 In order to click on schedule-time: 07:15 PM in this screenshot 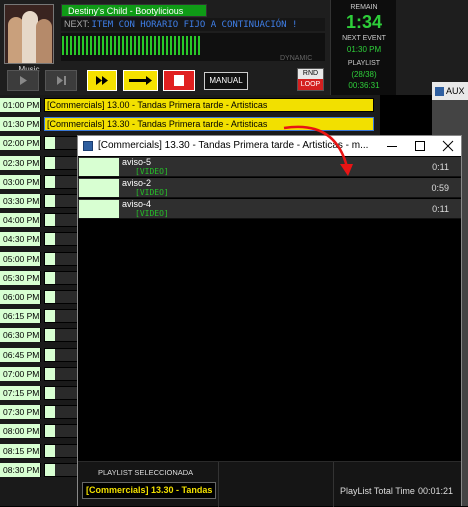, I will do `click(20, 393)`.